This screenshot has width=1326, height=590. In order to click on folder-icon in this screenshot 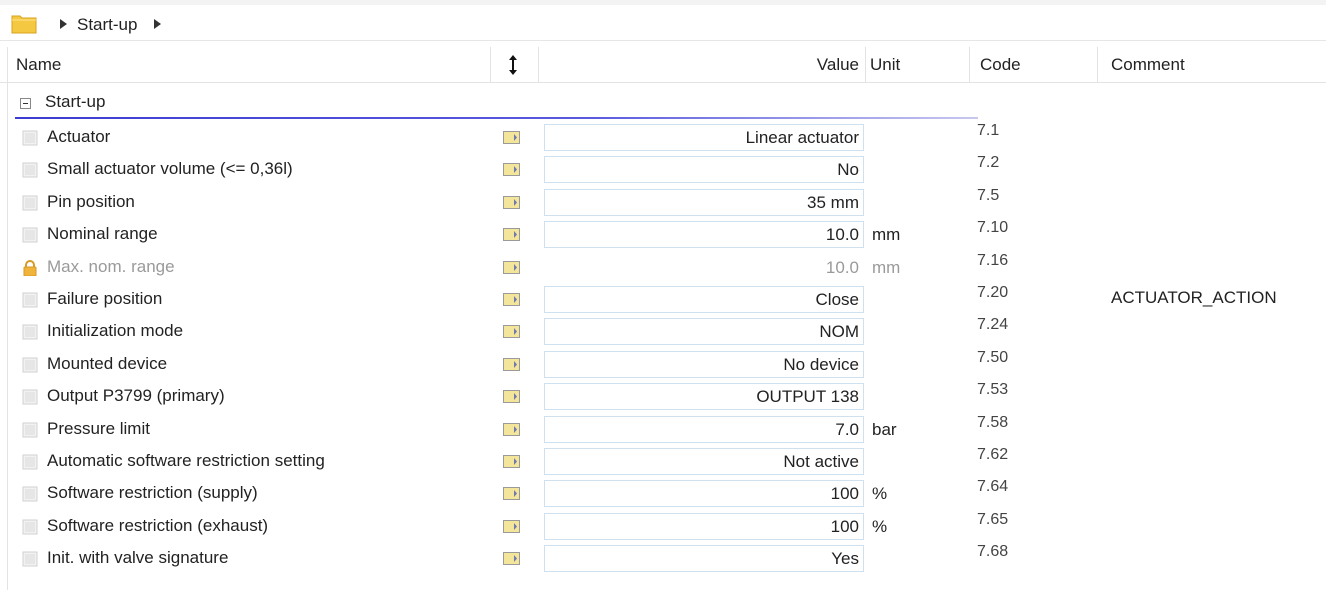, I will do `click(24, 23)`.